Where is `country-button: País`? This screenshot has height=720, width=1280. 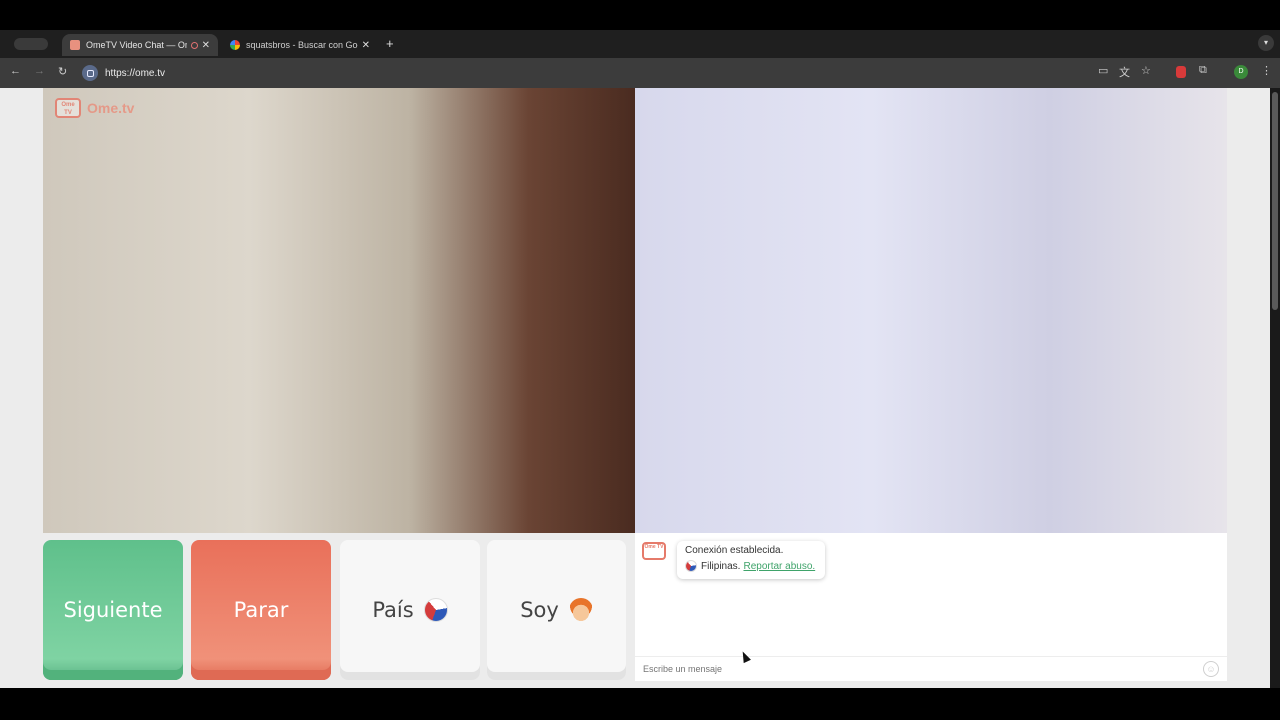 country-button: País is located at coordinates (410, 610).